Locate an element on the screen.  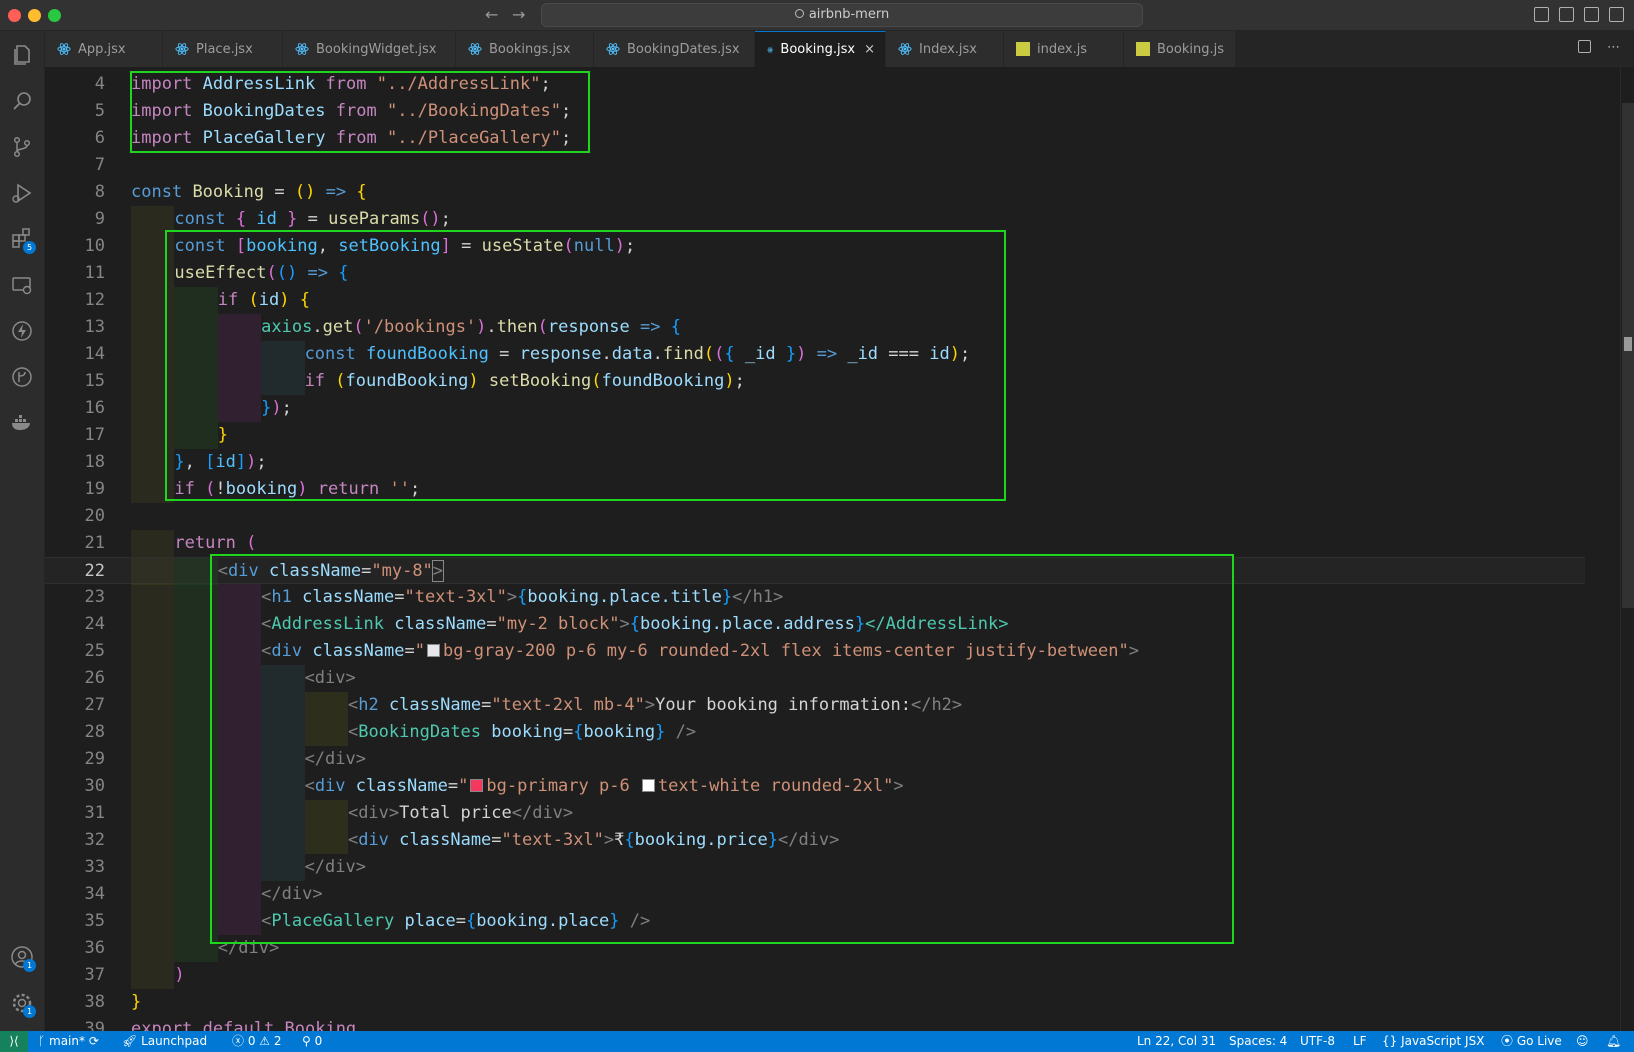
close-tab-icon: × is located at coordinates (869, 49).